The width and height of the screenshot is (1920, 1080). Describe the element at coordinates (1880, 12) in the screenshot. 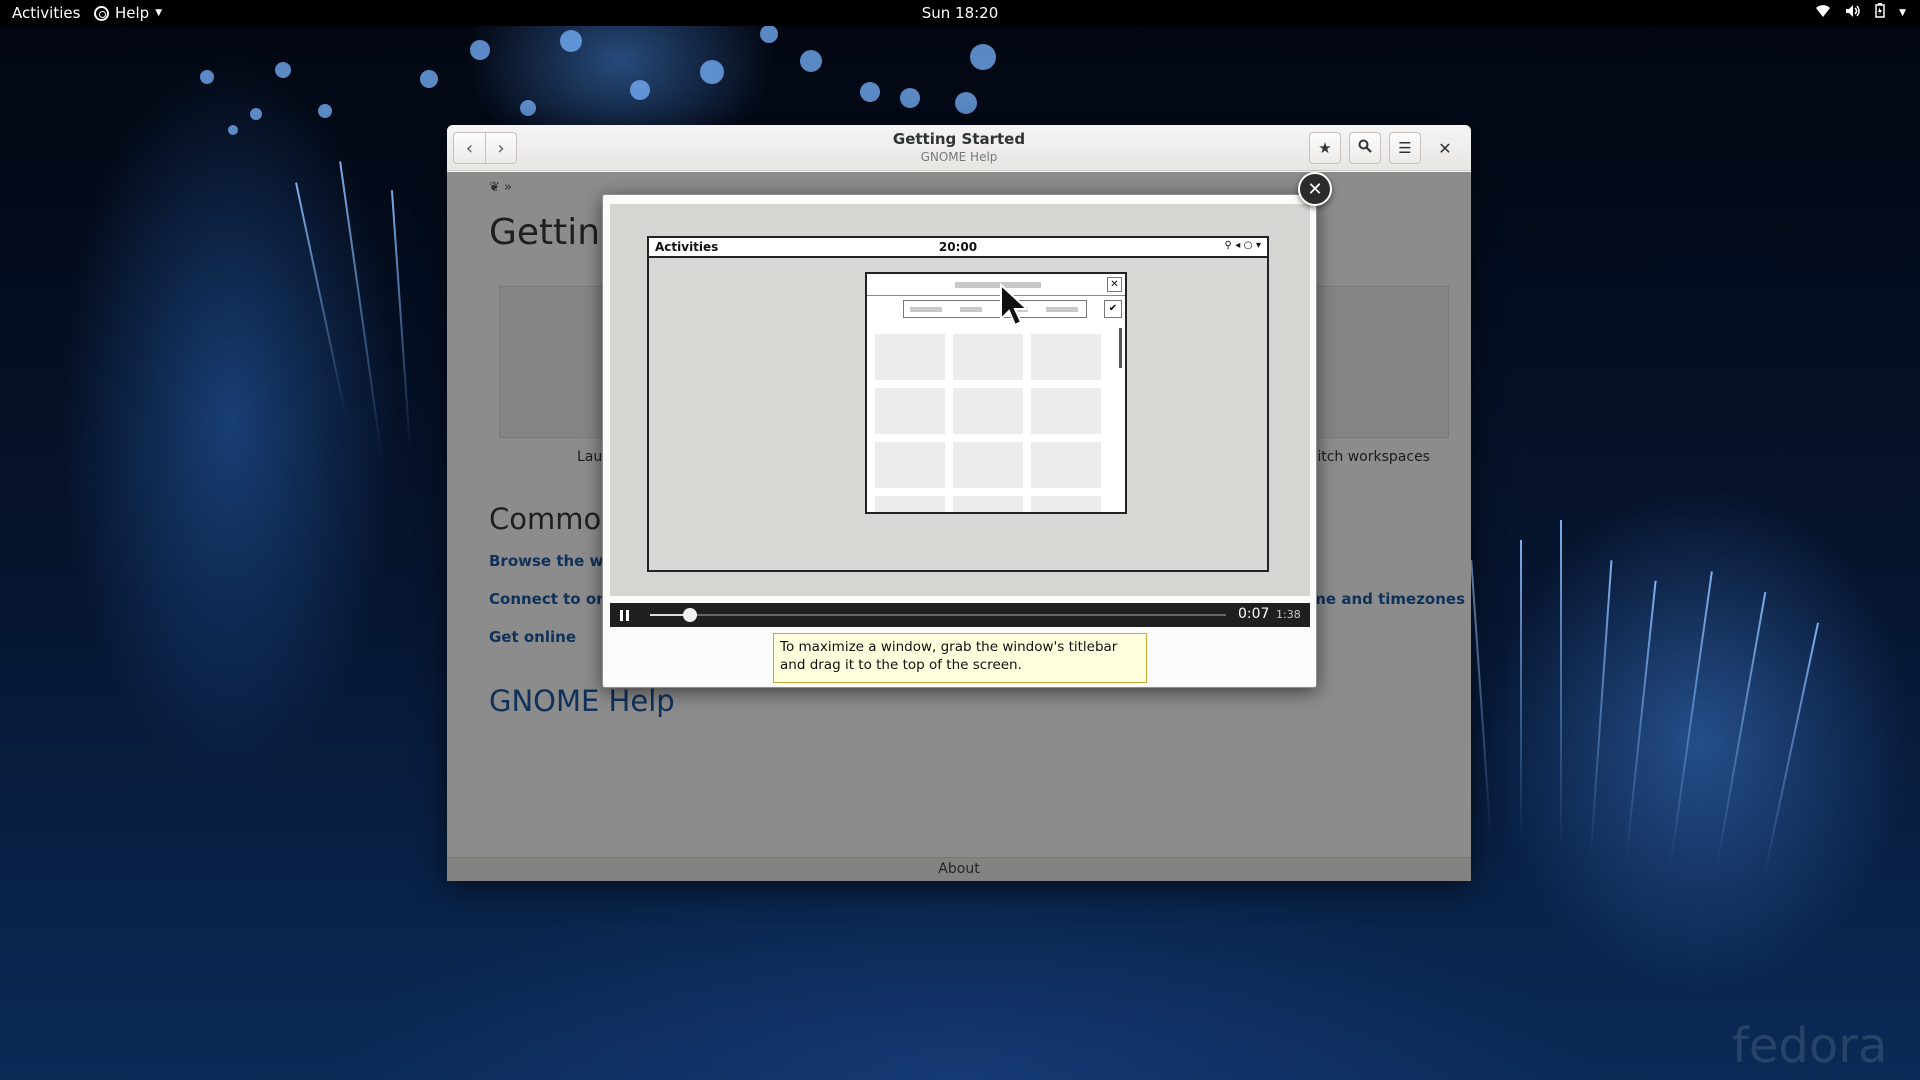

I see `battery-icon` at that location.